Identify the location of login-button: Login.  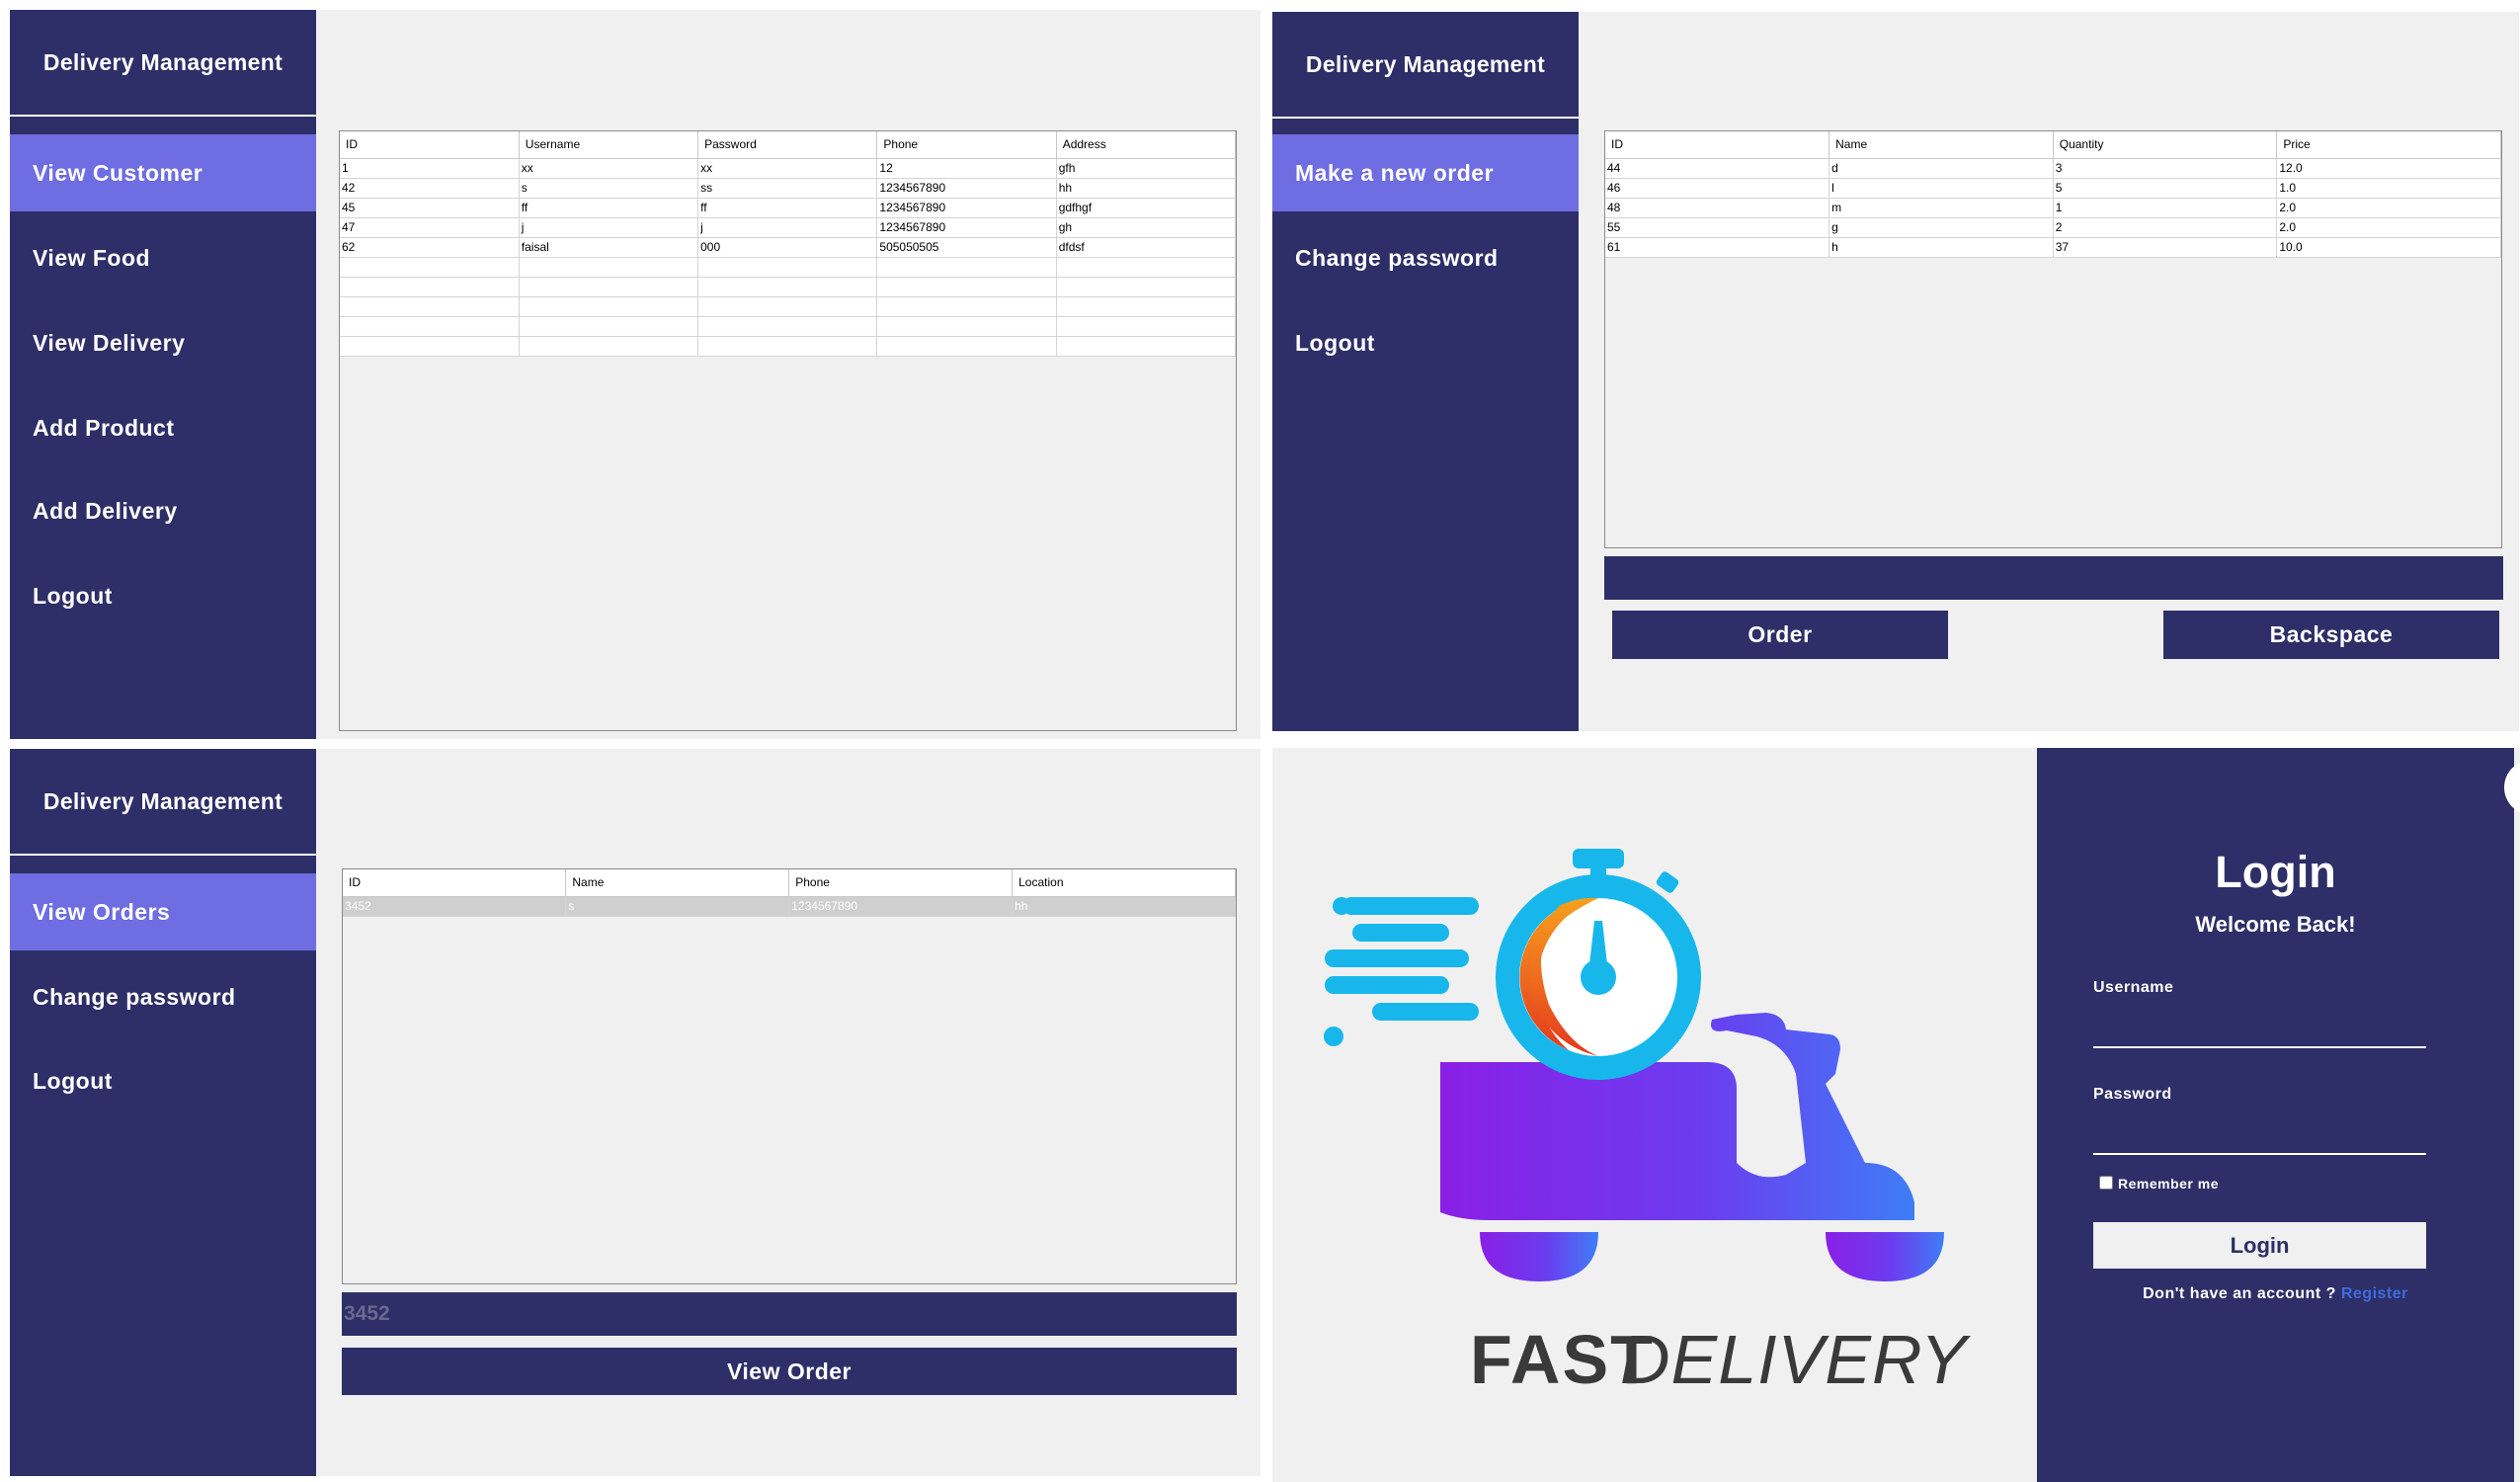
(2259, 1245).